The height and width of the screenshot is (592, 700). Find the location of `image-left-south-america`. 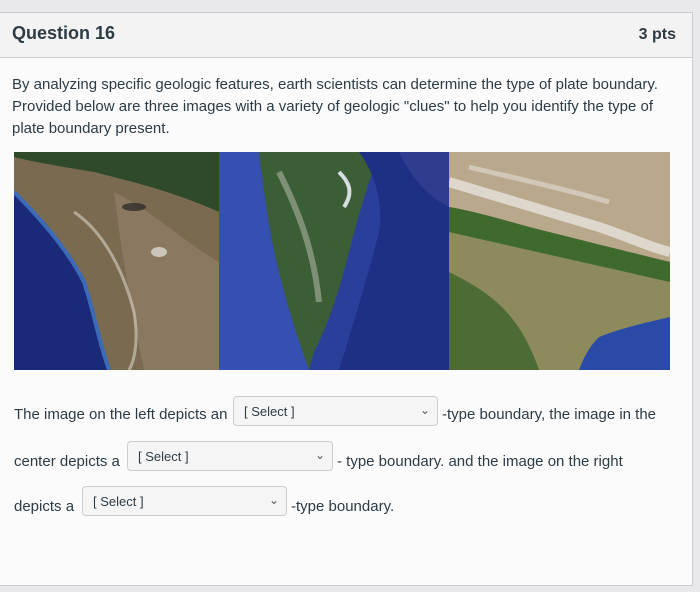

image-left-south-america is located at coordinates (116, 261).